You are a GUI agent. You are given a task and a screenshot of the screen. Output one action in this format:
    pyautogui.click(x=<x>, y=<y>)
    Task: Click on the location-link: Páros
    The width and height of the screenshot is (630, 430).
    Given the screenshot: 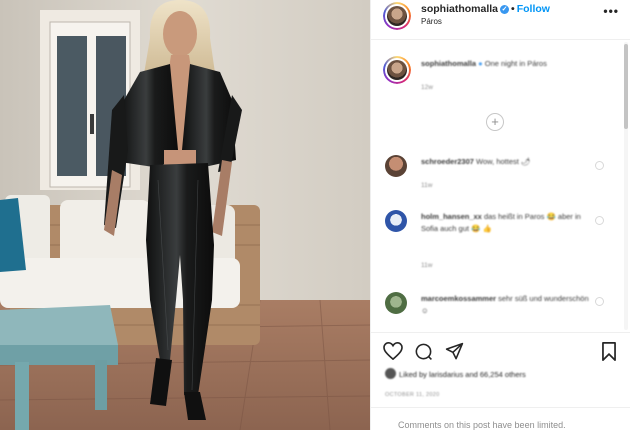 What is the action you would take?
    pyautogui.click(x=431, y=21)
    